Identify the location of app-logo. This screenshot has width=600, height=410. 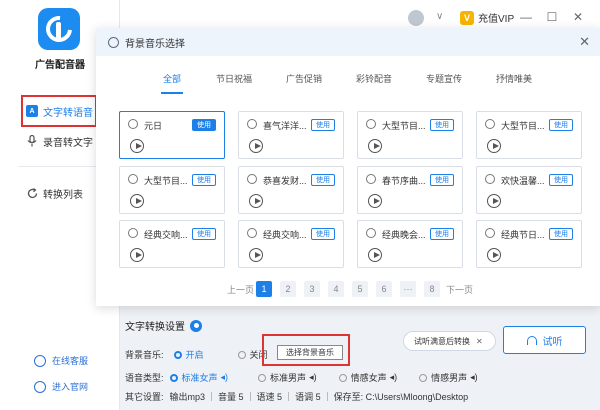
(59, 29).